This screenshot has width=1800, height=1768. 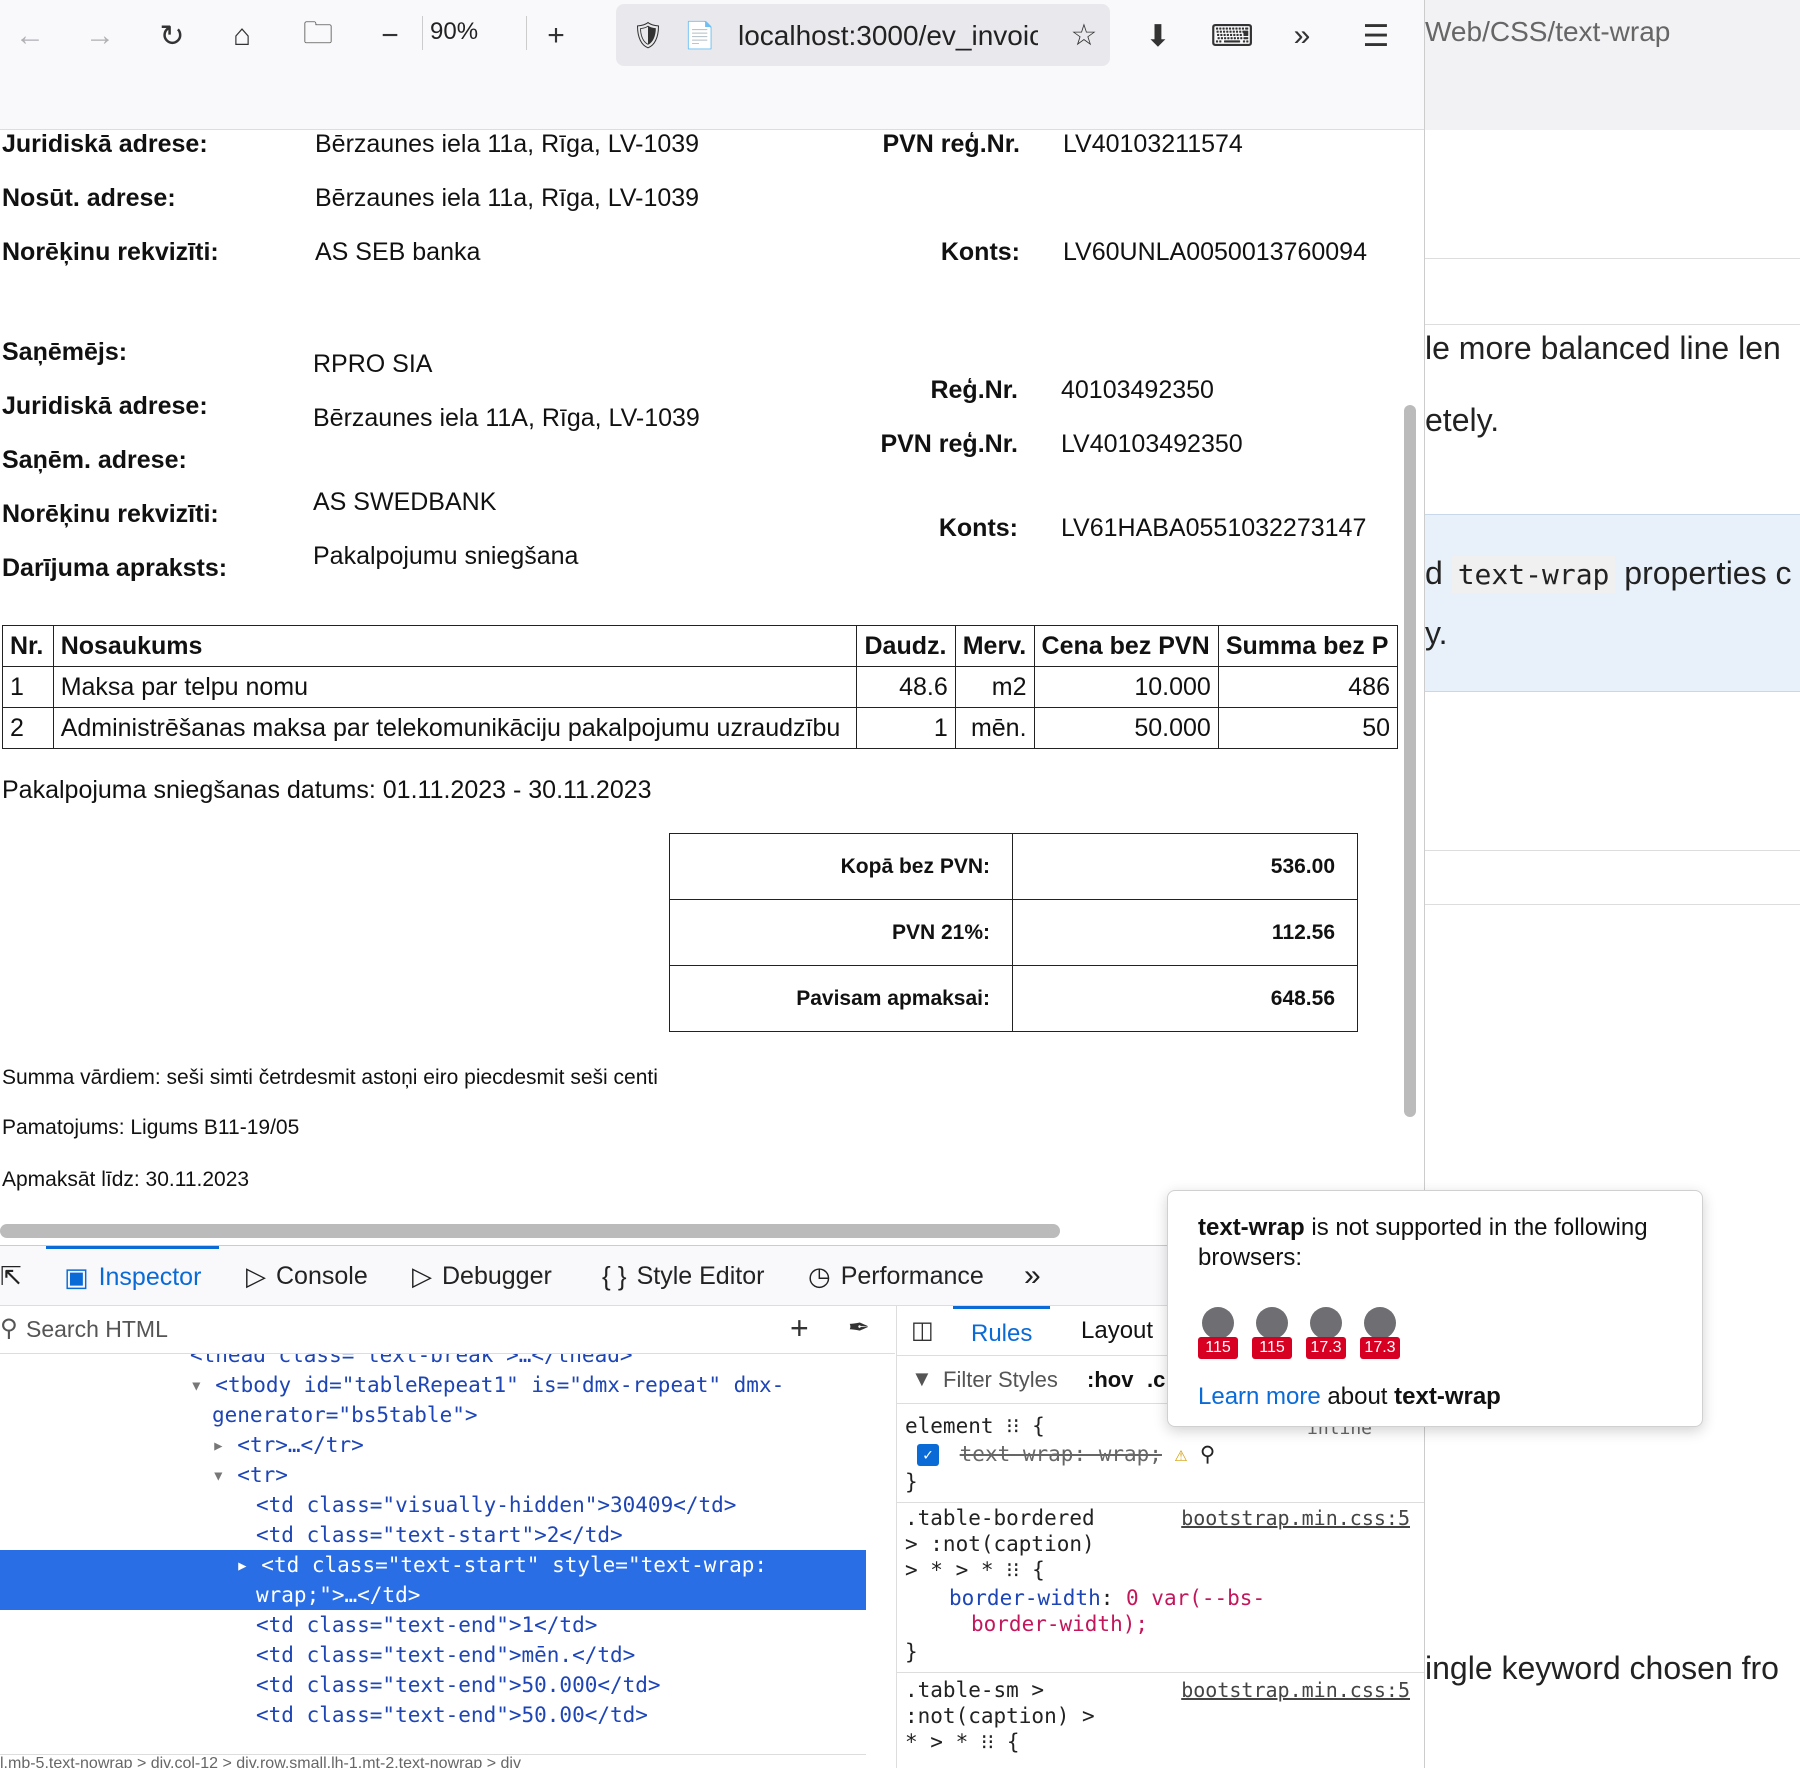 What do you see at coordinates (1185, 932) in the screenshot?
I see `total-value: 112.56` at bounding box center [1185, 932].